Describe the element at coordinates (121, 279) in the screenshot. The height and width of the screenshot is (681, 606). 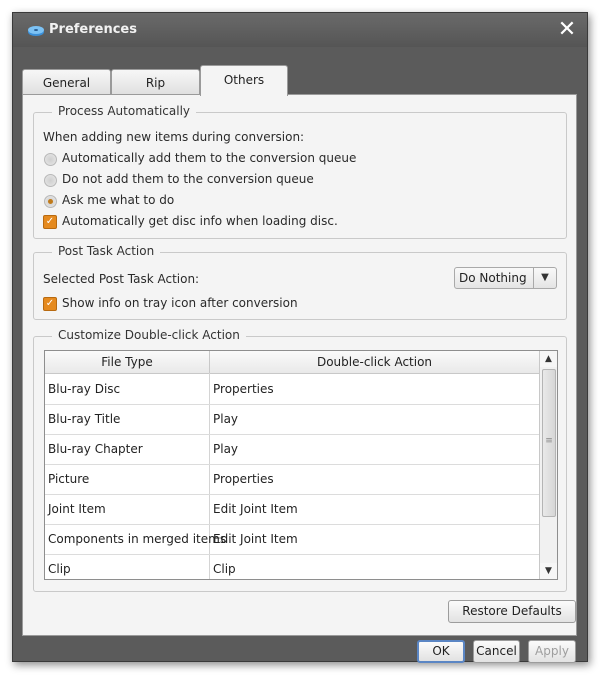
I see `post-task-selected-label: Selected Post Task Action:` at that location.